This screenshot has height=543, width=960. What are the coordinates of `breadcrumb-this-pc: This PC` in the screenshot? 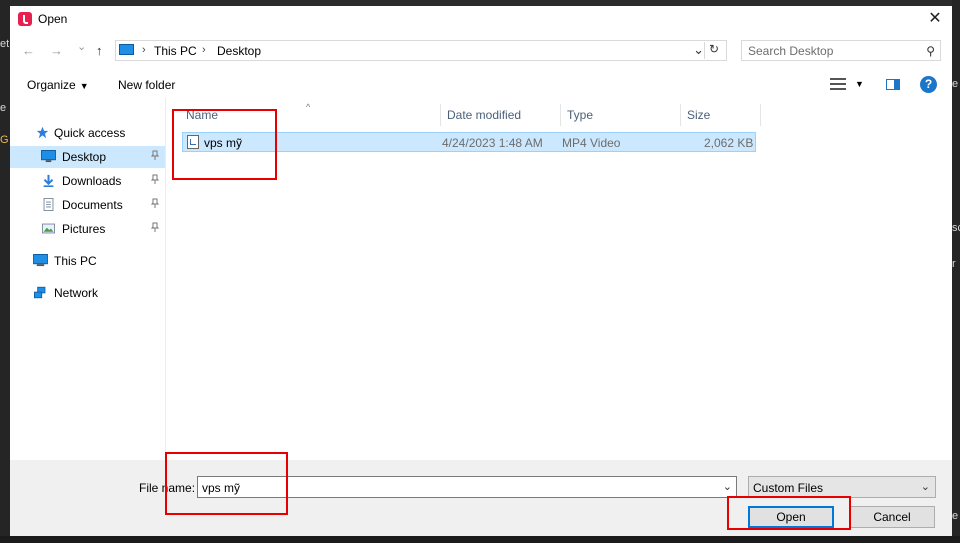 It's located at (175, 51).